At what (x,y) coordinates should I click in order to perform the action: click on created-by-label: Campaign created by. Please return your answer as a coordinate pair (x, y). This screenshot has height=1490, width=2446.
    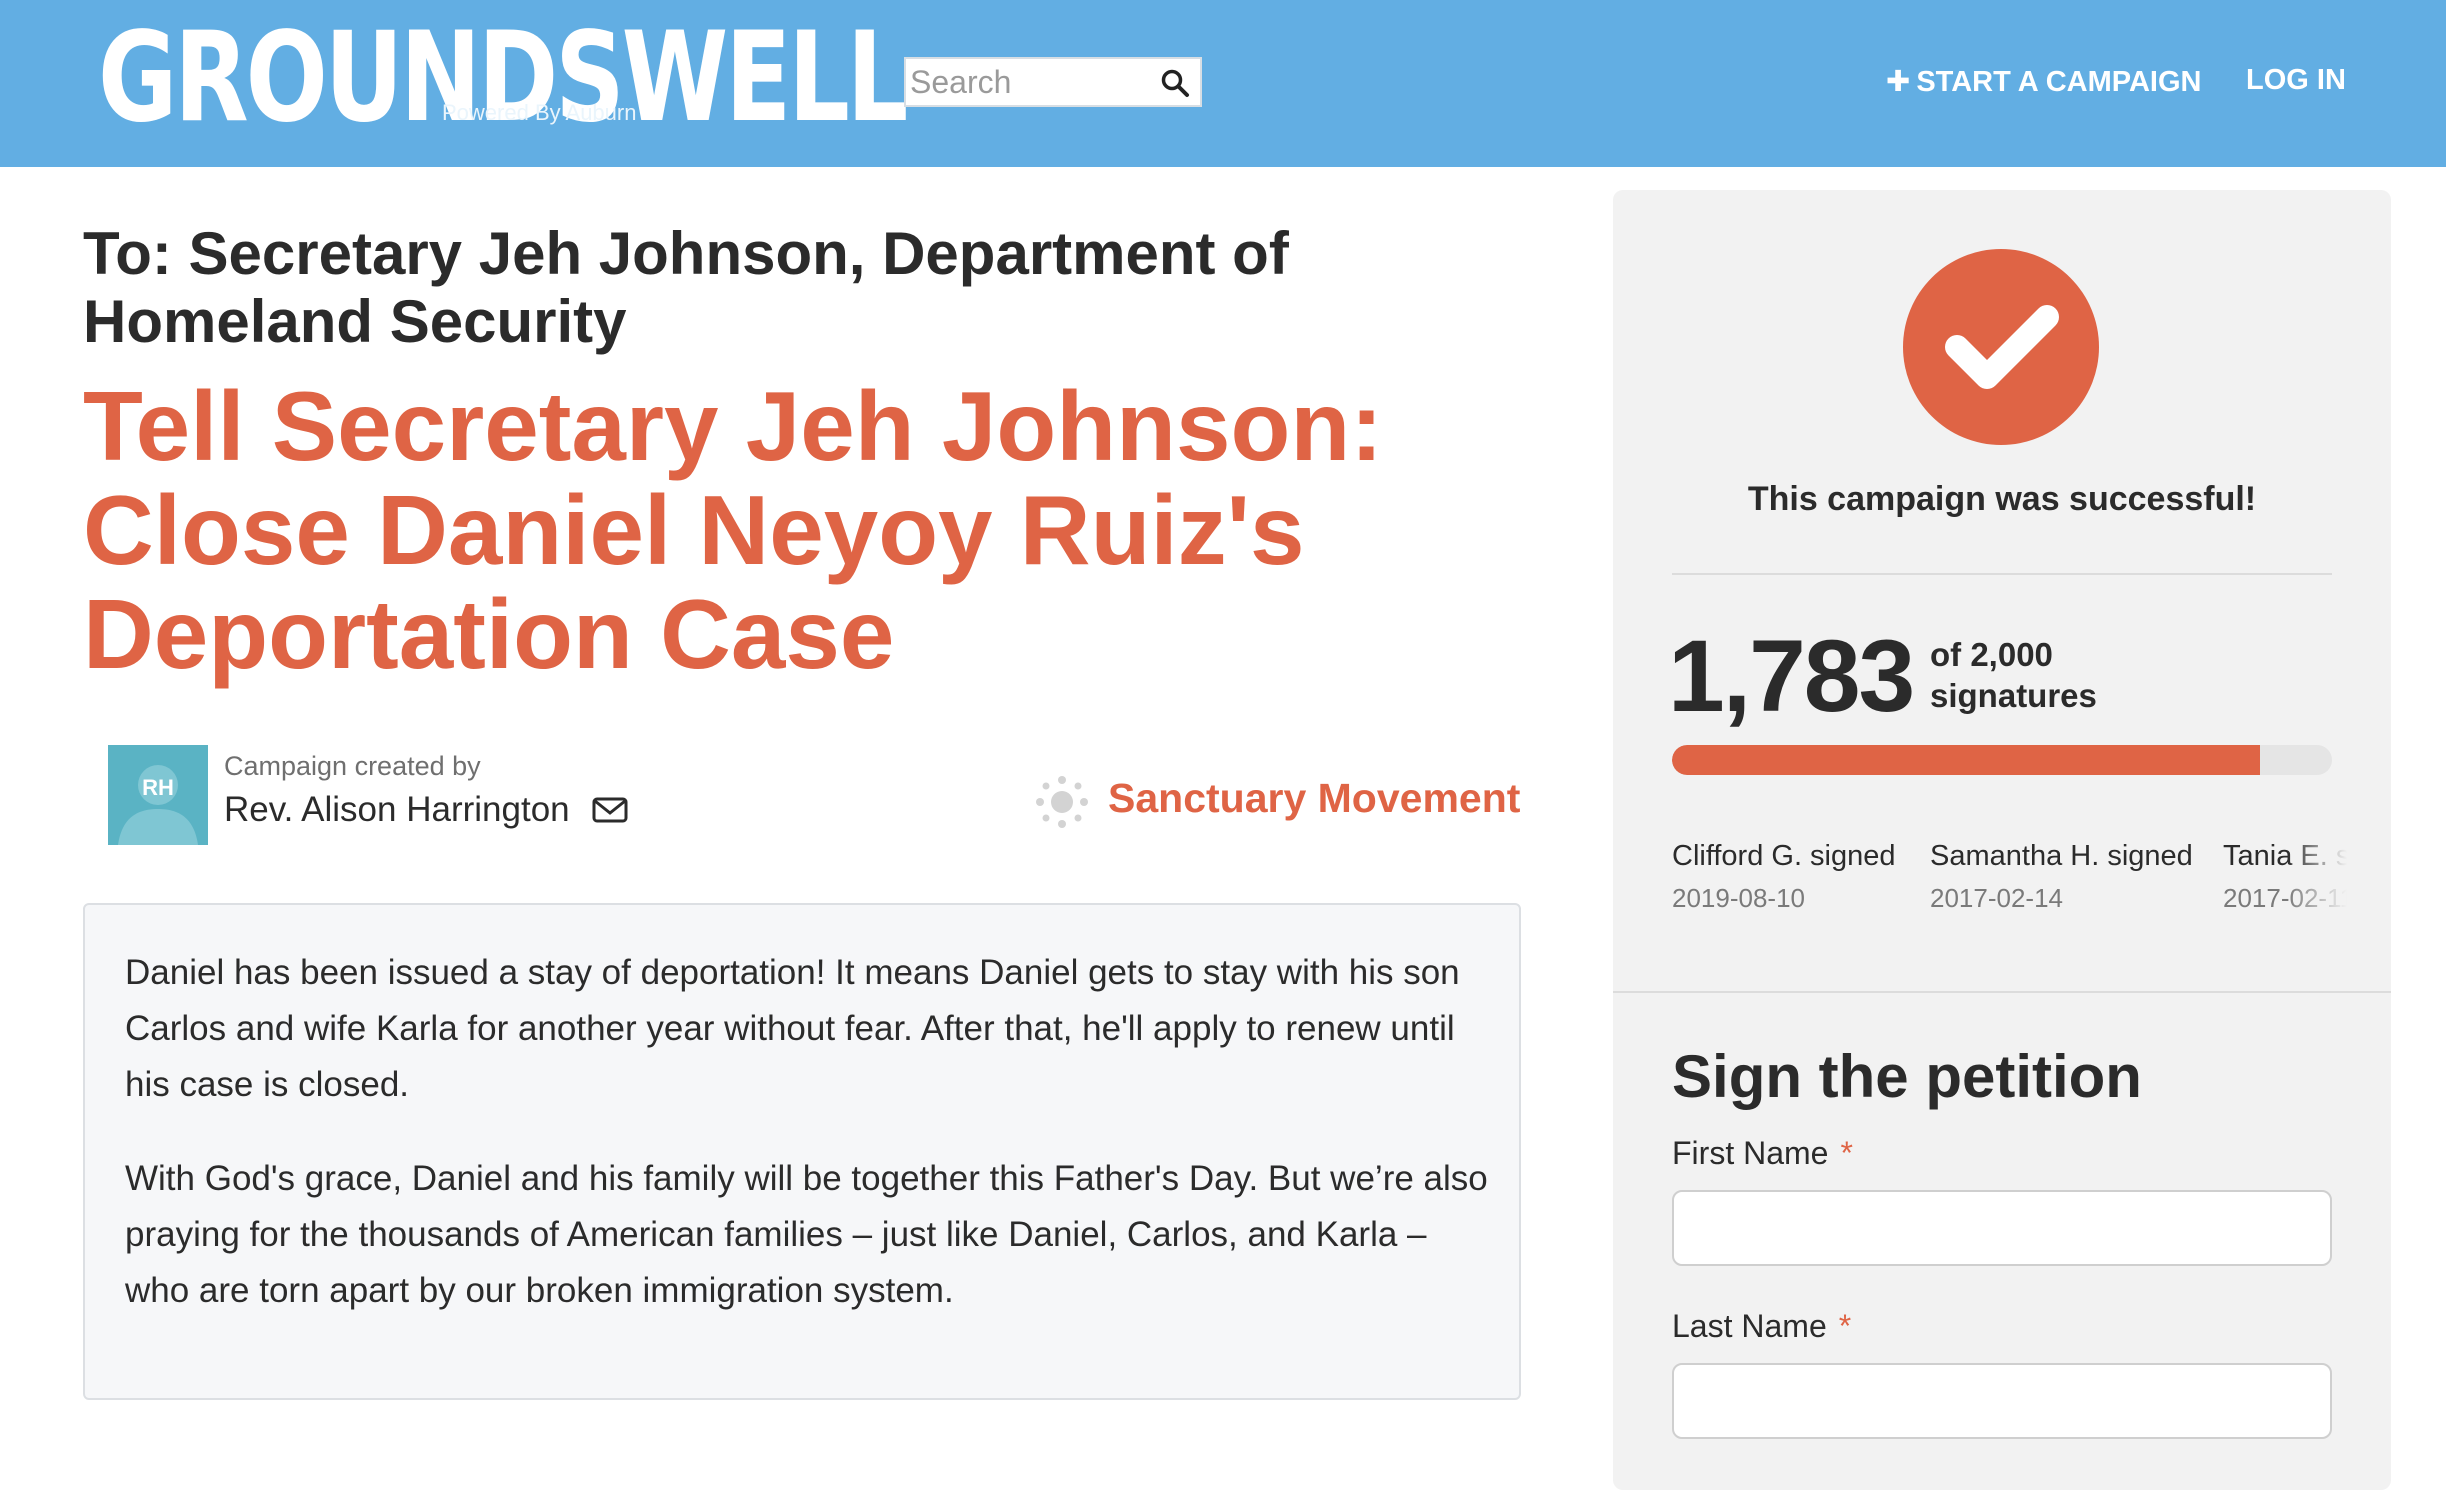
    Looking at the image, I should click on (352, 766).